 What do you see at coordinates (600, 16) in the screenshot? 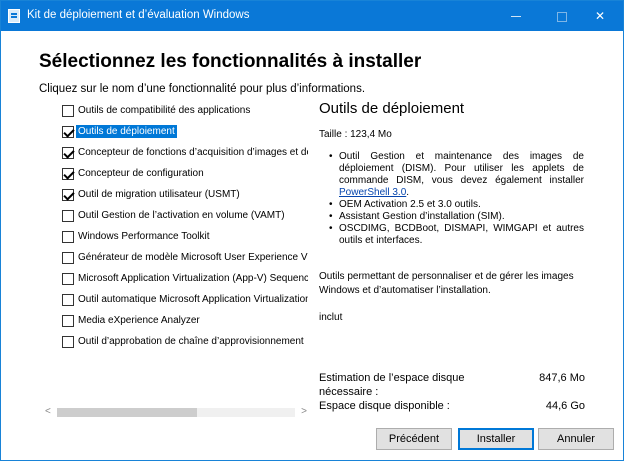
I see `close-button: ✕` at bounding box center [600, 16].